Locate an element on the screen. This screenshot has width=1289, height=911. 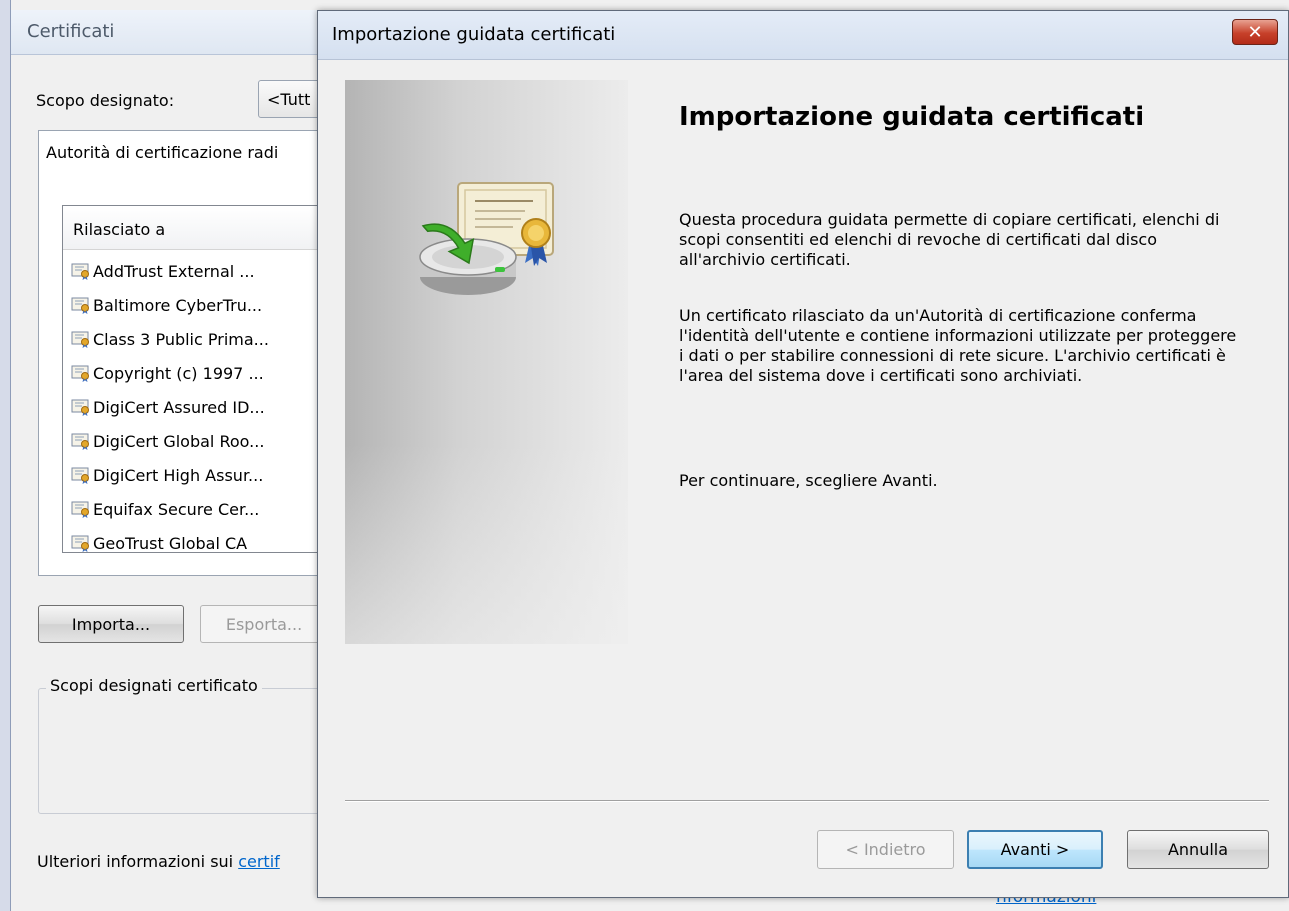
column-header-label: Rilasciato a is located at coordinates (119, 229).